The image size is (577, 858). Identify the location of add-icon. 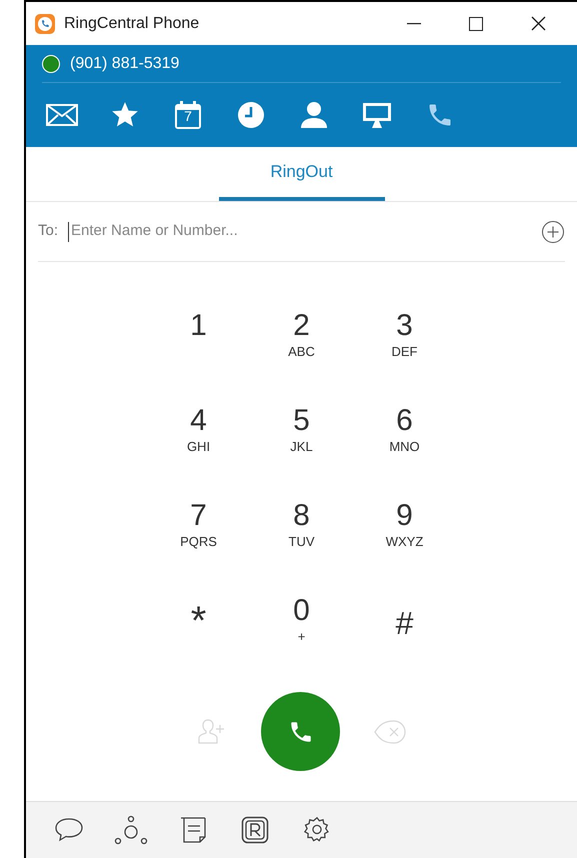
(553, 232).